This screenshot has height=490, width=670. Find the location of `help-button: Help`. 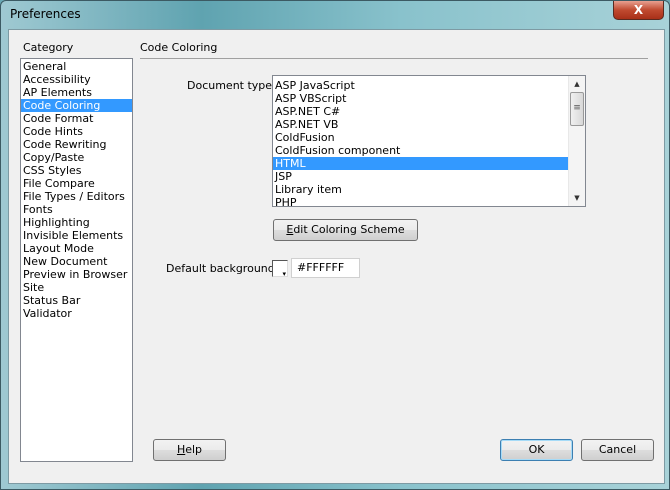

help-button: Help is located at coordinates (189, 450).